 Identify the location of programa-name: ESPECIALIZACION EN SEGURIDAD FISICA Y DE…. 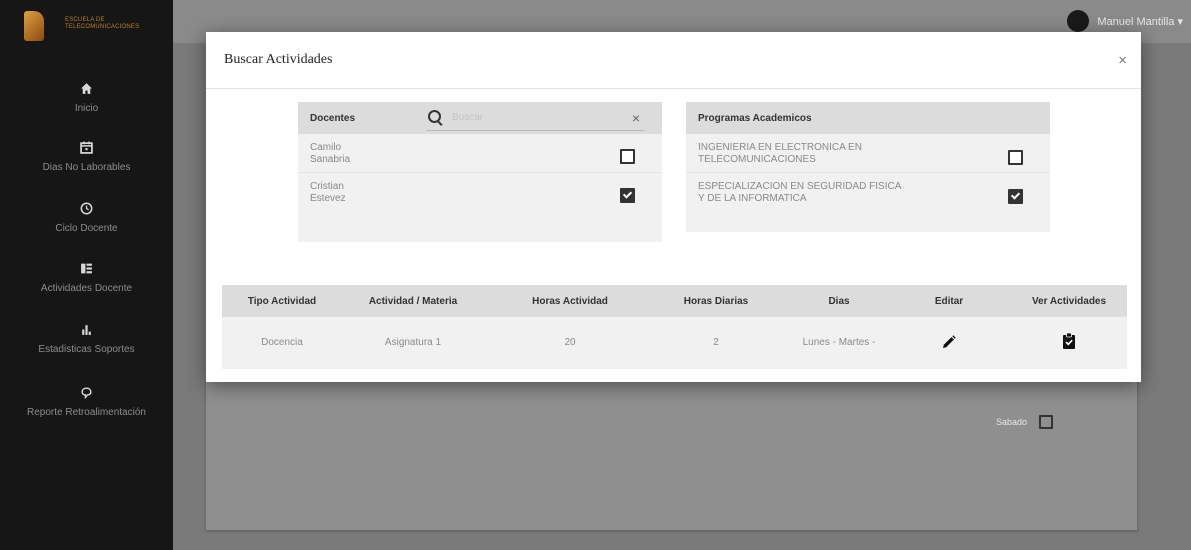
(800, 192).